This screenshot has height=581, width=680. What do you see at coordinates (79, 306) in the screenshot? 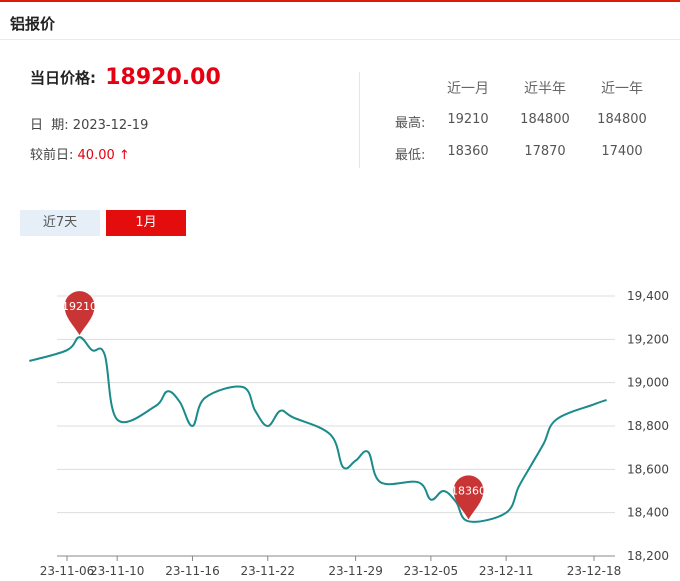
I see `pin-label: 19210` at bounding box center [79, 306].